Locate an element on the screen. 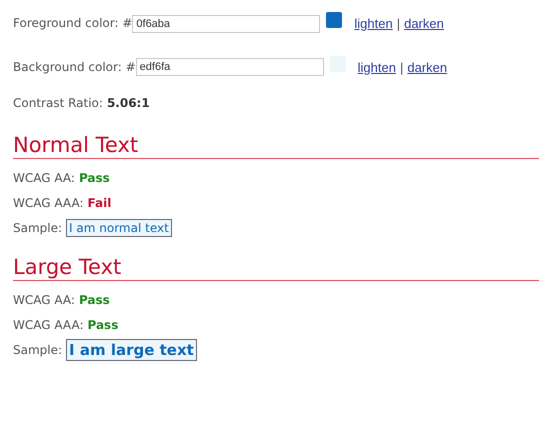 The image size is (539, 438). input-field: edf6fa is located at coordinates (230, 67).